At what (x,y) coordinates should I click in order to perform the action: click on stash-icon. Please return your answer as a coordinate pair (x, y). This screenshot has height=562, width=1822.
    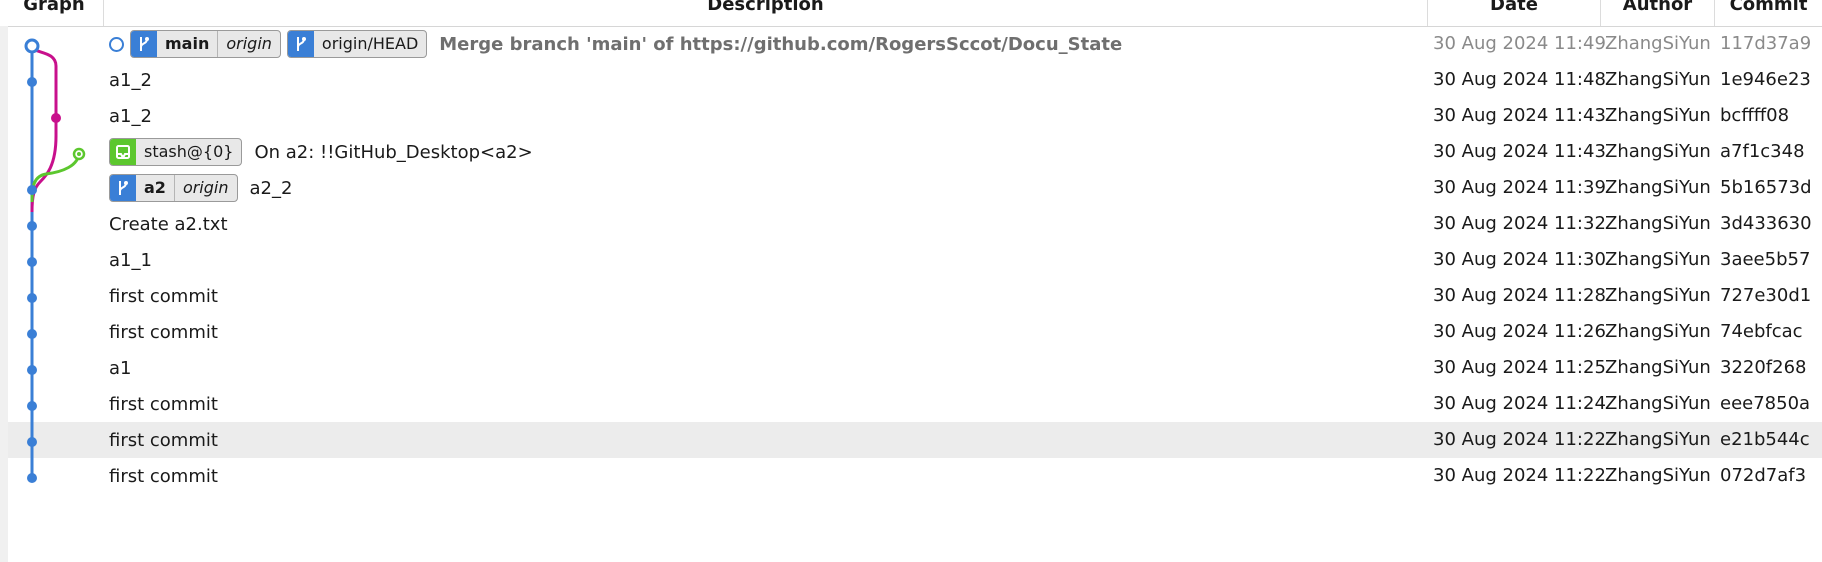
    Looking at the image, I should click on (123, 152).